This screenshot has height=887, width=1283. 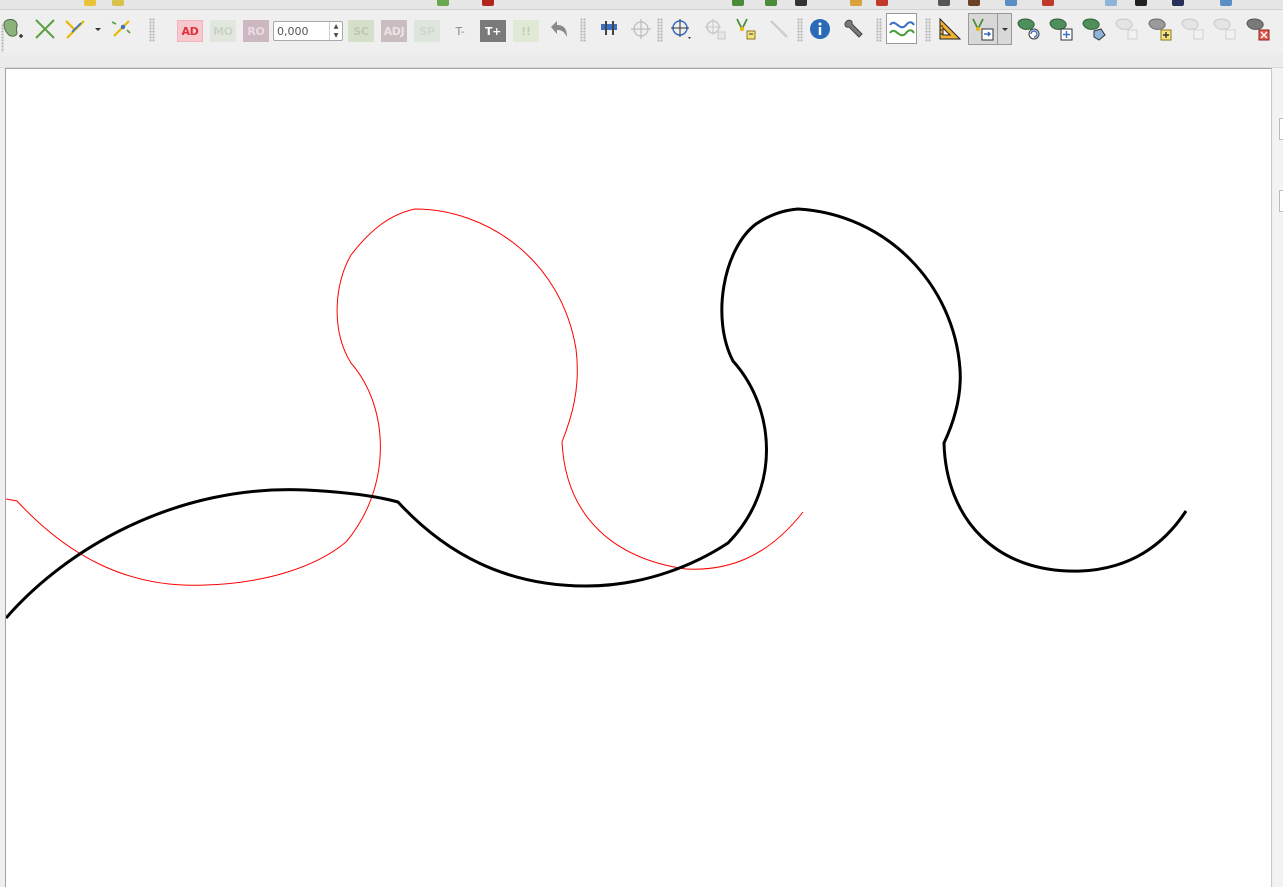 I want to click on move-feature-icon, so click(x=1062, y=29).